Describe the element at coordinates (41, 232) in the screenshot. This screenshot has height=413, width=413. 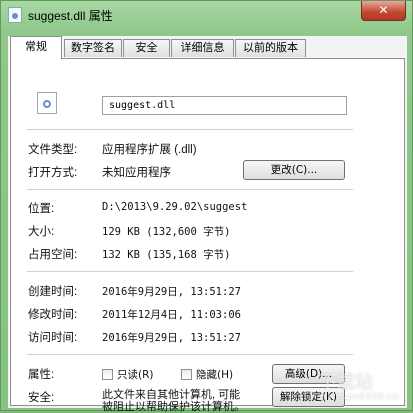
I see `size-label: 大小:` at that location.